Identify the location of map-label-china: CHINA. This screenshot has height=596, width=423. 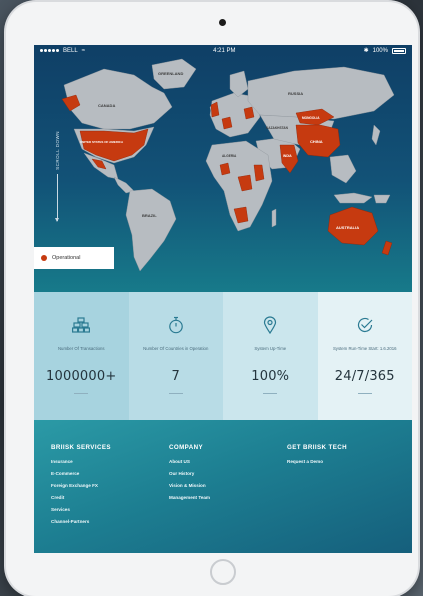
(316, 141).